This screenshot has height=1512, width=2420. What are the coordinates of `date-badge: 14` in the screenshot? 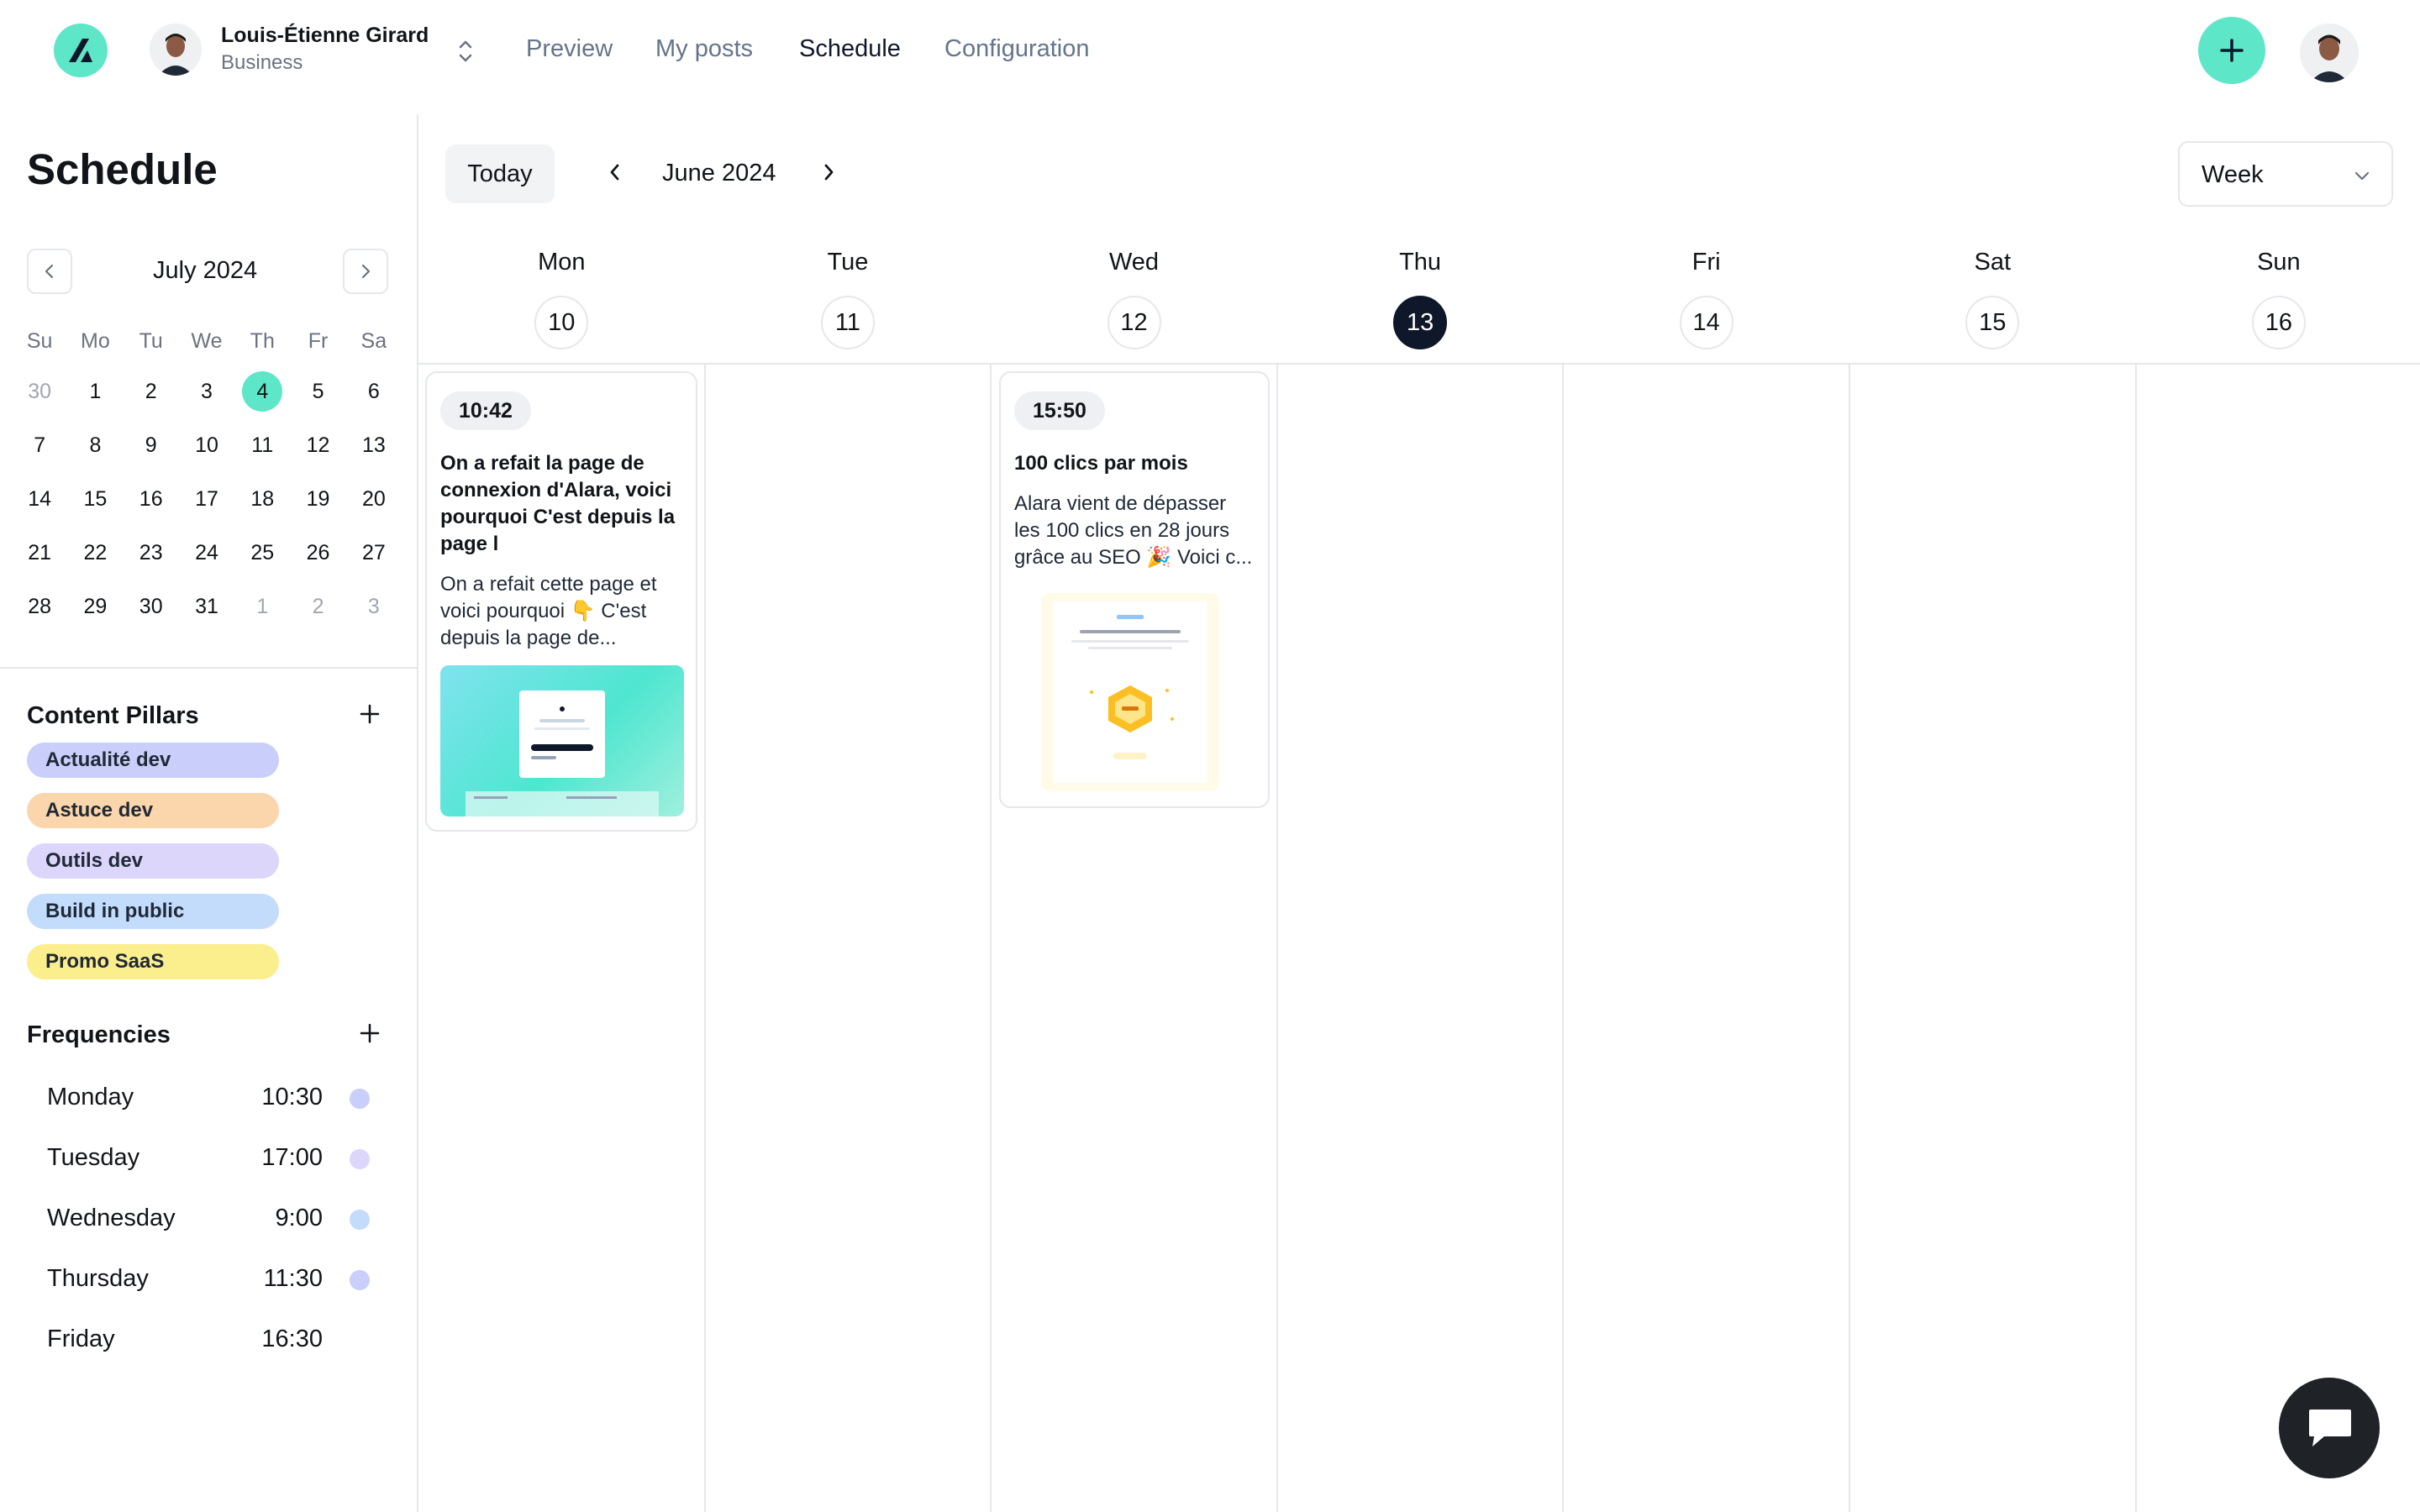 It's located at (1706, 322).